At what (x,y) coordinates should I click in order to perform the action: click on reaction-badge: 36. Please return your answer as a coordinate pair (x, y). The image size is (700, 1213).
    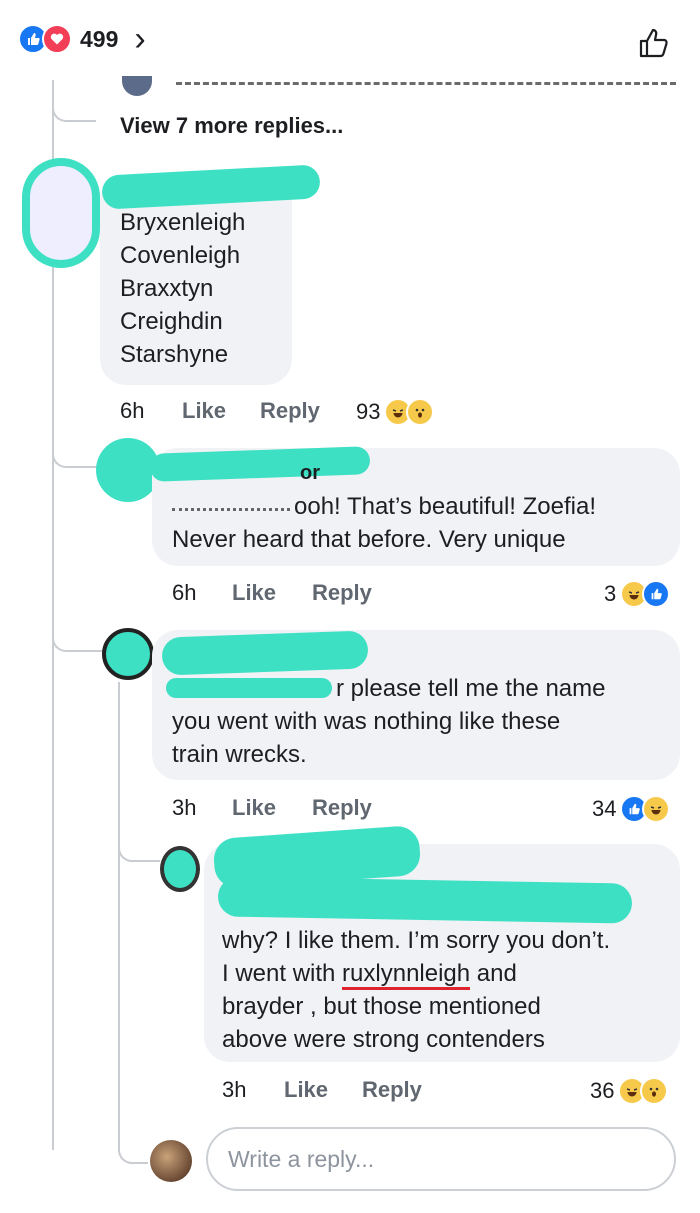
    Looking at the image, I should click on (629, 1091).